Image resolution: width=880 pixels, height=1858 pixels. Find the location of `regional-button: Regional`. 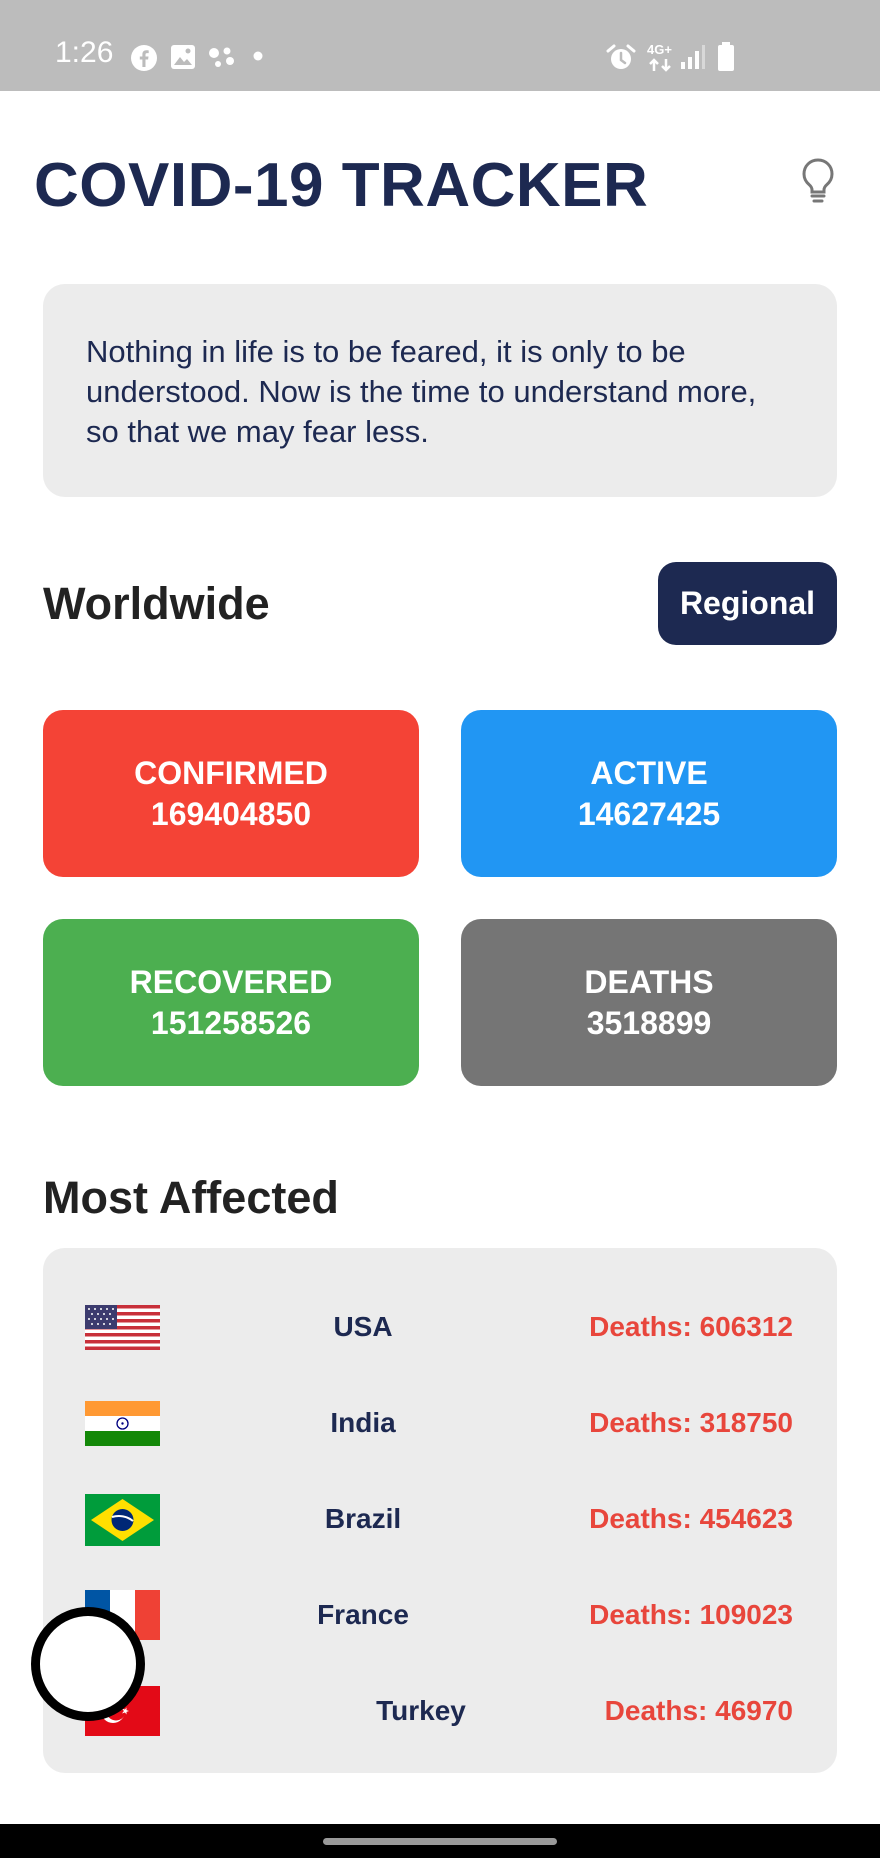

regional-button: Regional is located at coordinates (747, 603).